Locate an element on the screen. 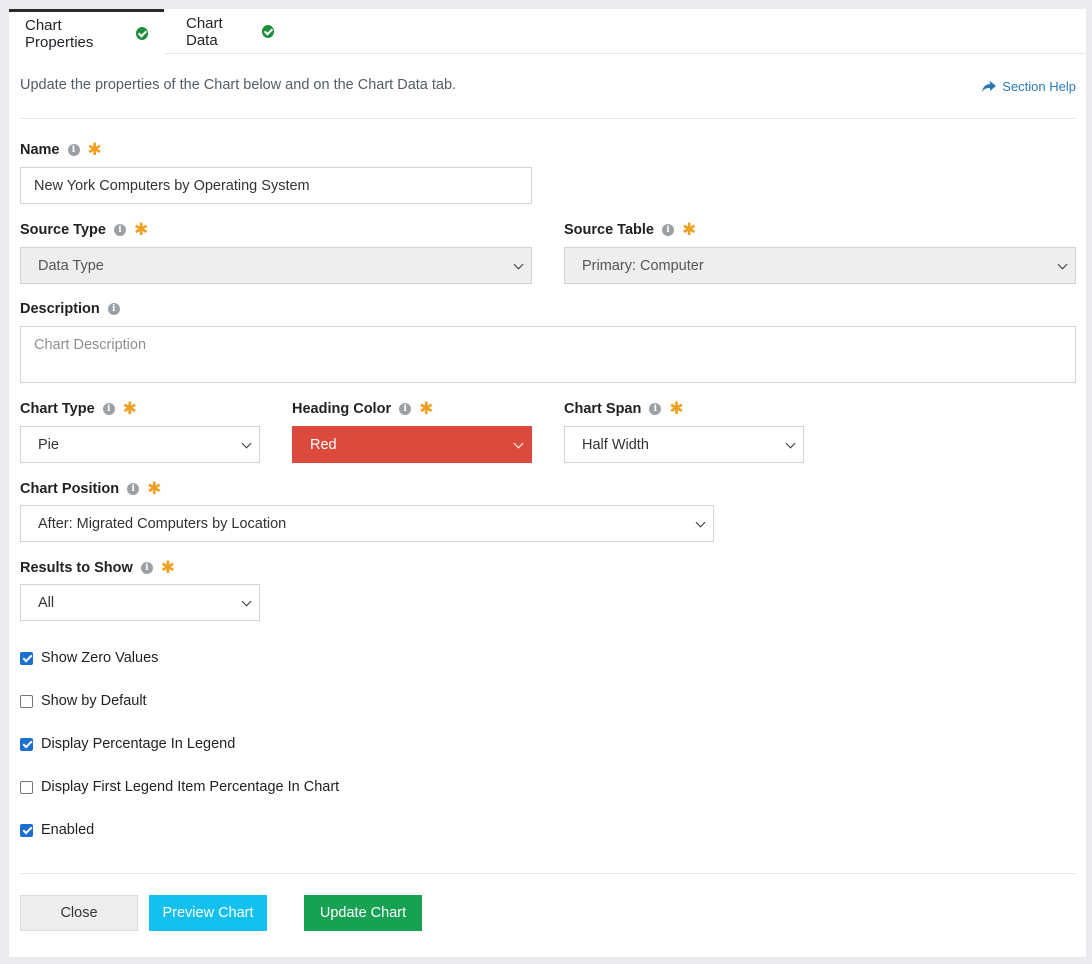  name-label-text: Name is located at coordinates (40, 150).